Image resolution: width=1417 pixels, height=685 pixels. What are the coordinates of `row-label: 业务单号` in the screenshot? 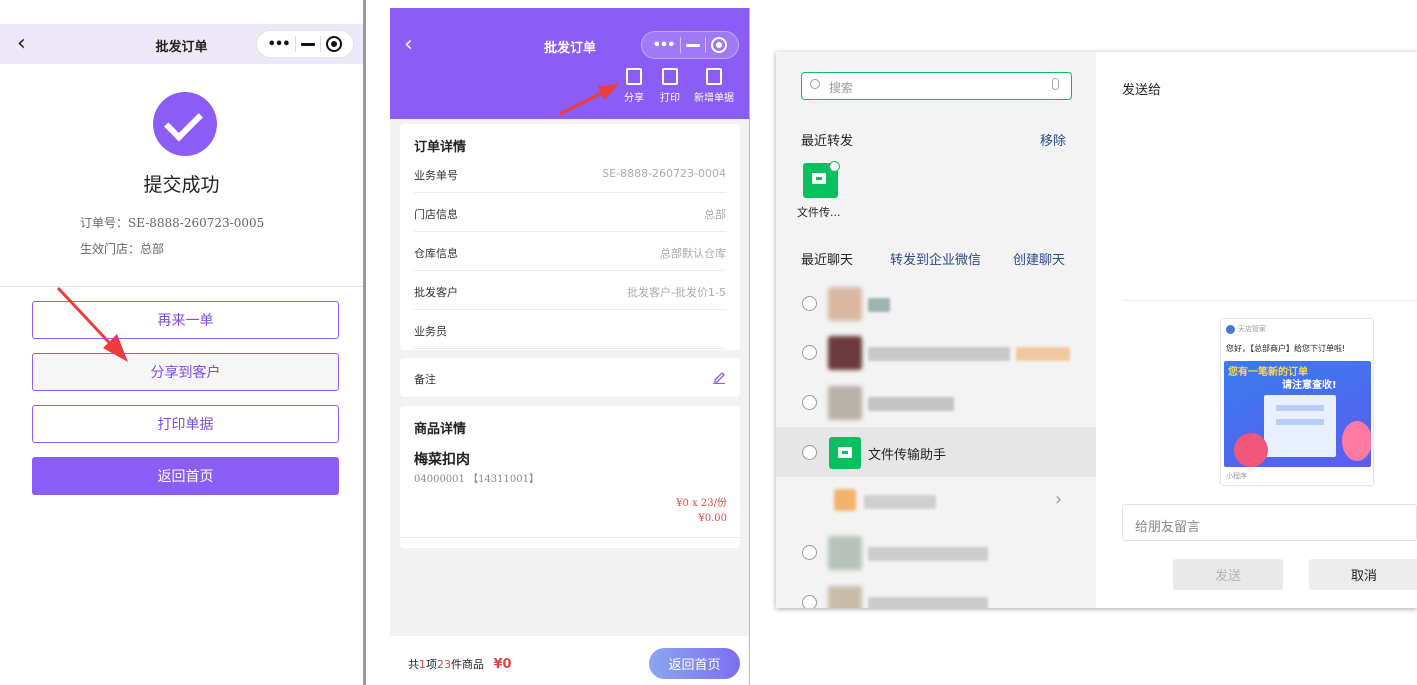 It's located at (436, 175).